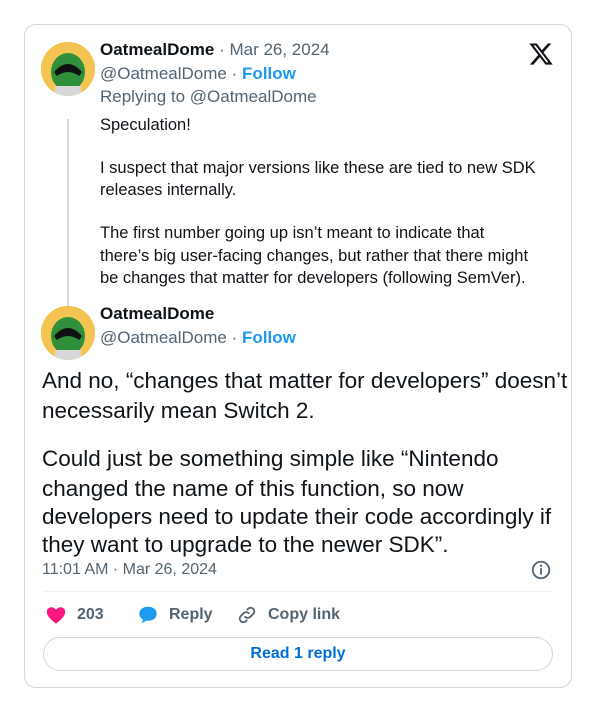 Image resolution: width=600 pixels, height=710 pixels. Describe the element at coordinates (245, 544) in the screenshot. I see `tweet-text-line: they want to upgrade to the newer SDK”.` at that location.